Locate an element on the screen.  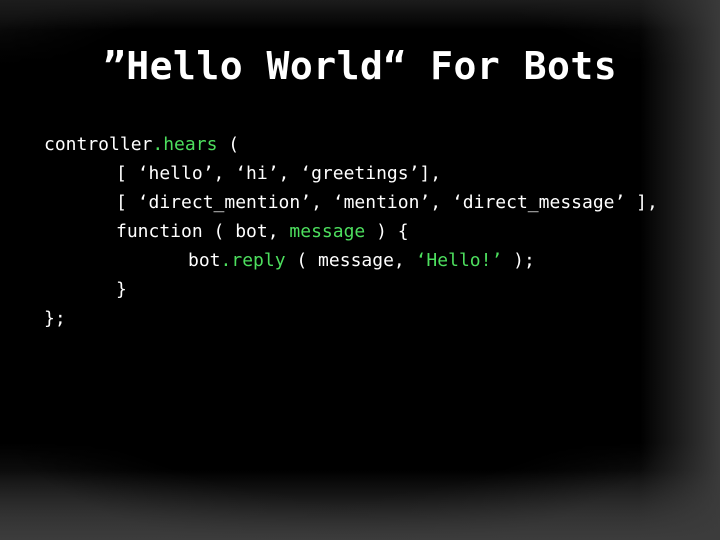
code-token: ( message, is located at coordinates (350, 260).